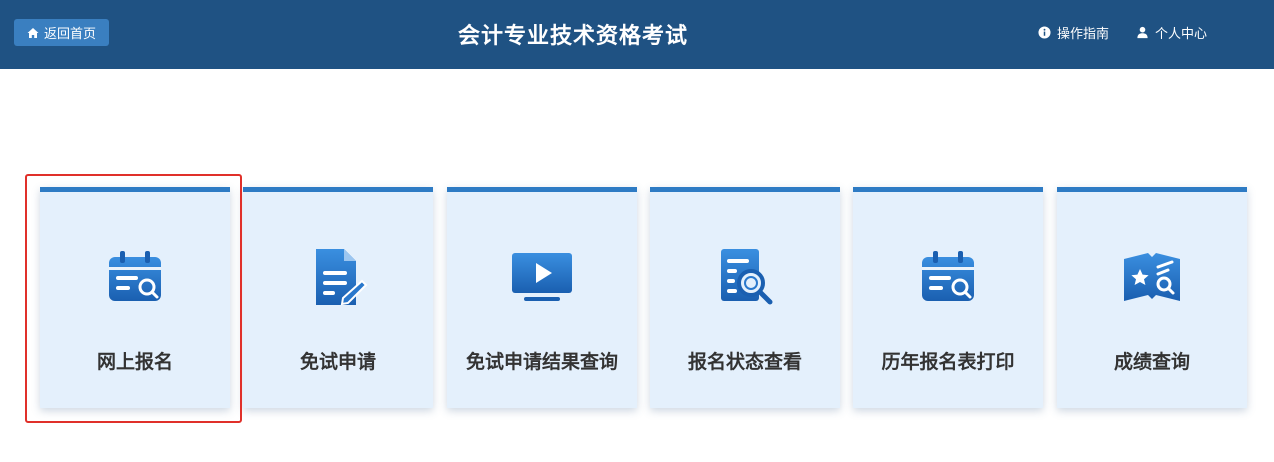 This screenshot has width=1274, height=462. What do you see at coordinates (1044, 32) in the screenshot?
I see `info-icon` at bounding box center [1044, 32].